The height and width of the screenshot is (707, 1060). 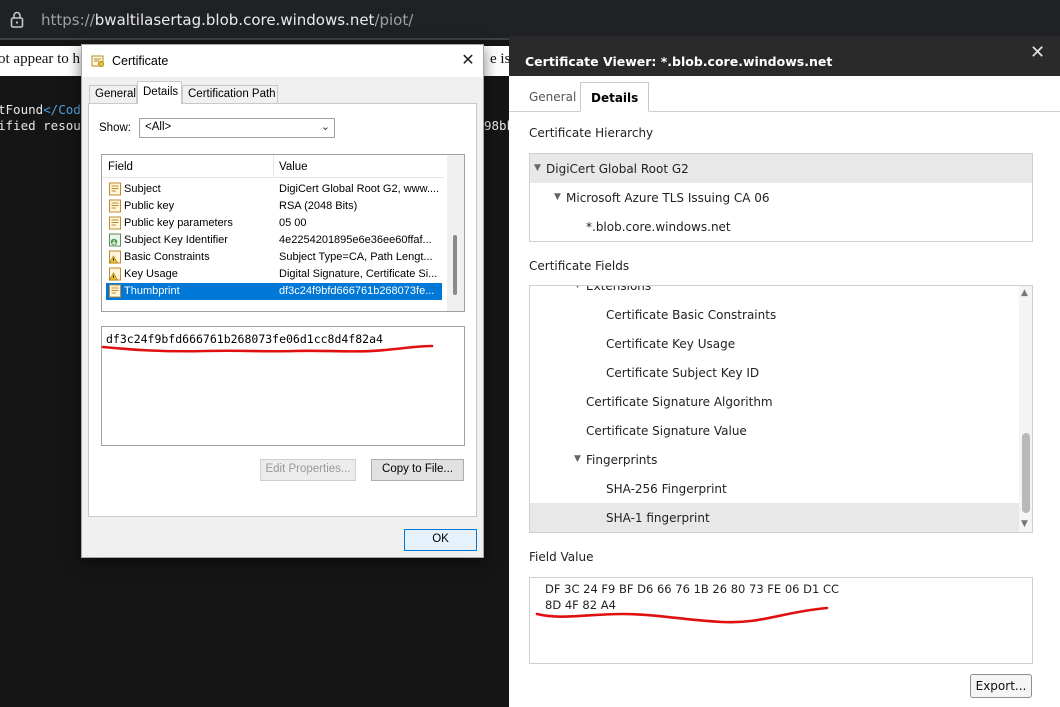 I want to click on field-value: RSA (2048 Bits), so click(x=318, y=206).